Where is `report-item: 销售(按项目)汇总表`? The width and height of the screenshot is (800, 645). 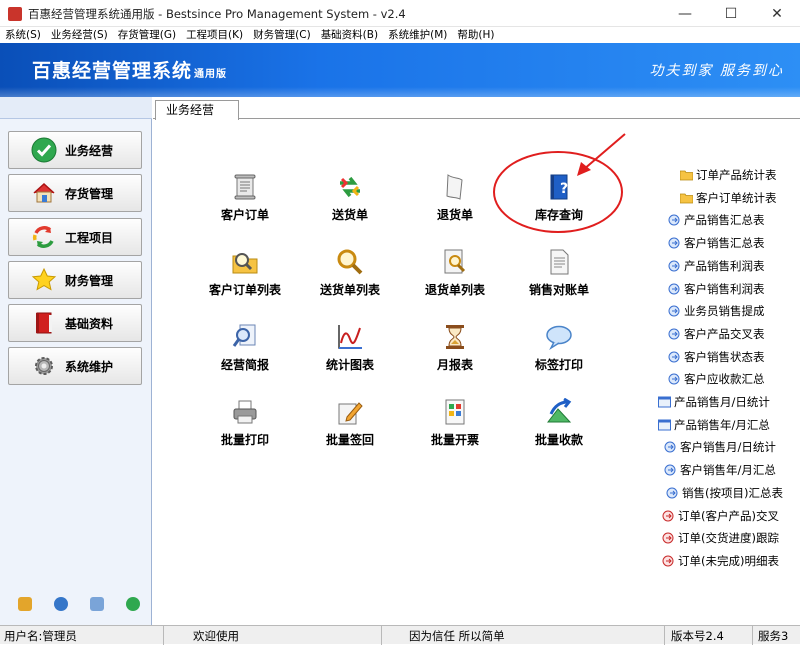
report-item: 销售(按项目)汇总表 is located at coordinates (724, 493).